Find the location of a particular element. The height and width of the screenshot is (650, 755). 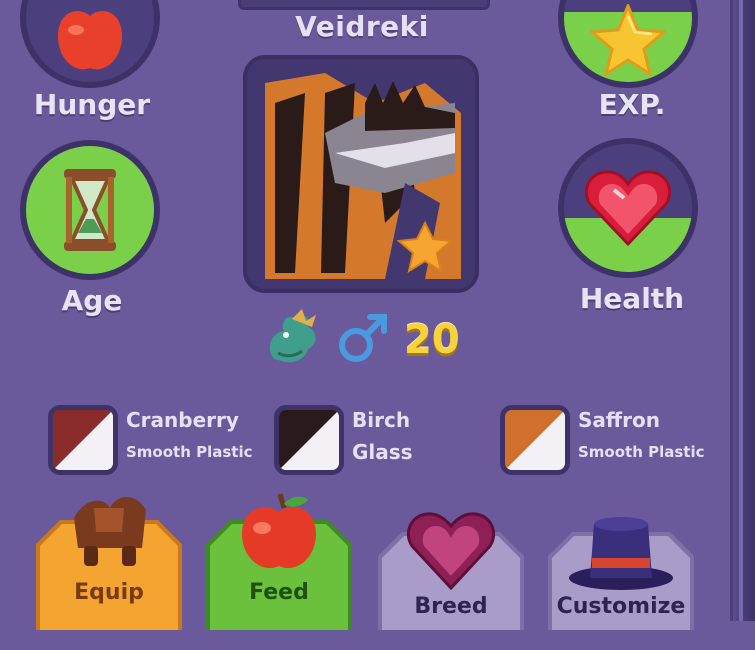

dragon-info-row: 20 is located at coordinates (361, 340).